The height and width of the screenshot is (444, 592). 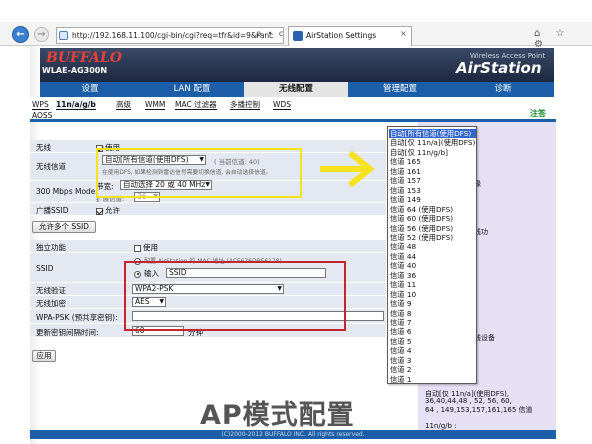 I want to click on help-line: 64 , 149,153,157,161,165 信道, so click(x=479, y=410).